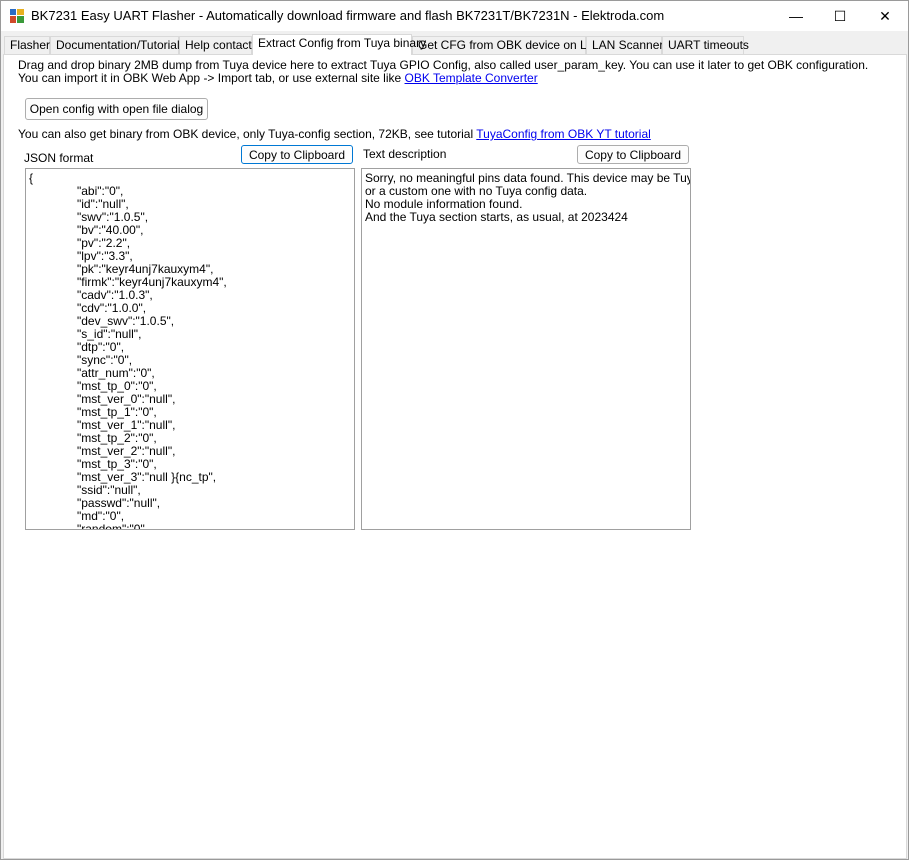 Image resolution: width=909 pixels, height=860 pixels. What do you see at coordinates (471, 78) in the screenshot?
I see `obk-template-converter-link: OBK Template Converter` at bounding box center [471, 78].